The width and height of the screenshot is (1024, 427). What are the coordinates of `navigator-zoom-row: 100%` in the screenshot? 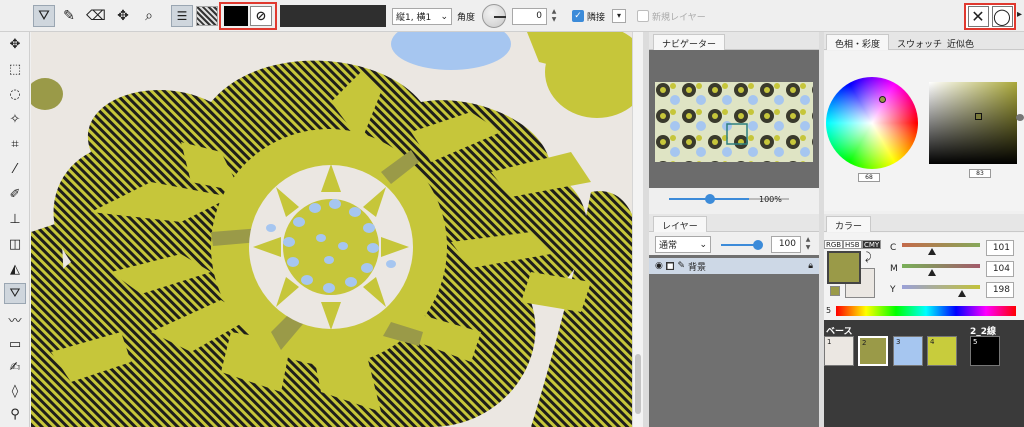 It's located at (734, 199).